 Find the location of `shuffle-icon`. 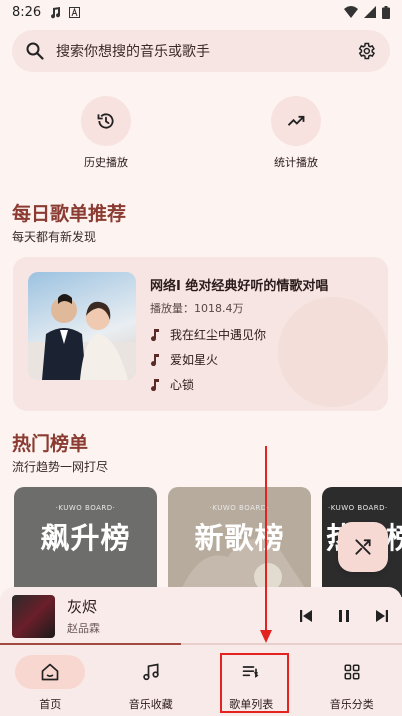

shuffle-icon is located at coordinates (363, 547).